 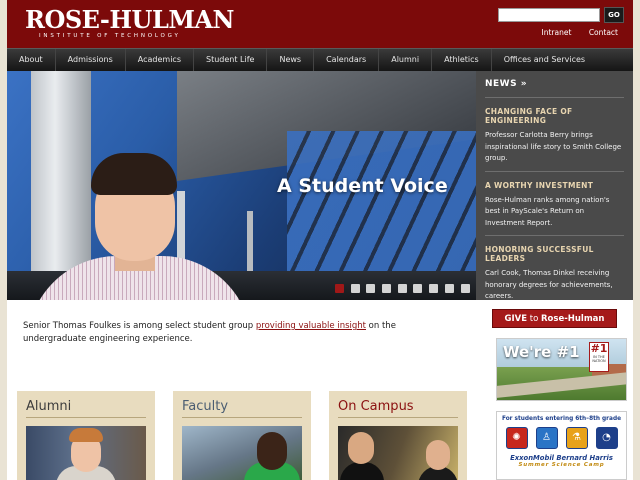 I want to click on news-item-title: HONORING SUCCESSFUL LEADERS, so click(x=554, y=254).